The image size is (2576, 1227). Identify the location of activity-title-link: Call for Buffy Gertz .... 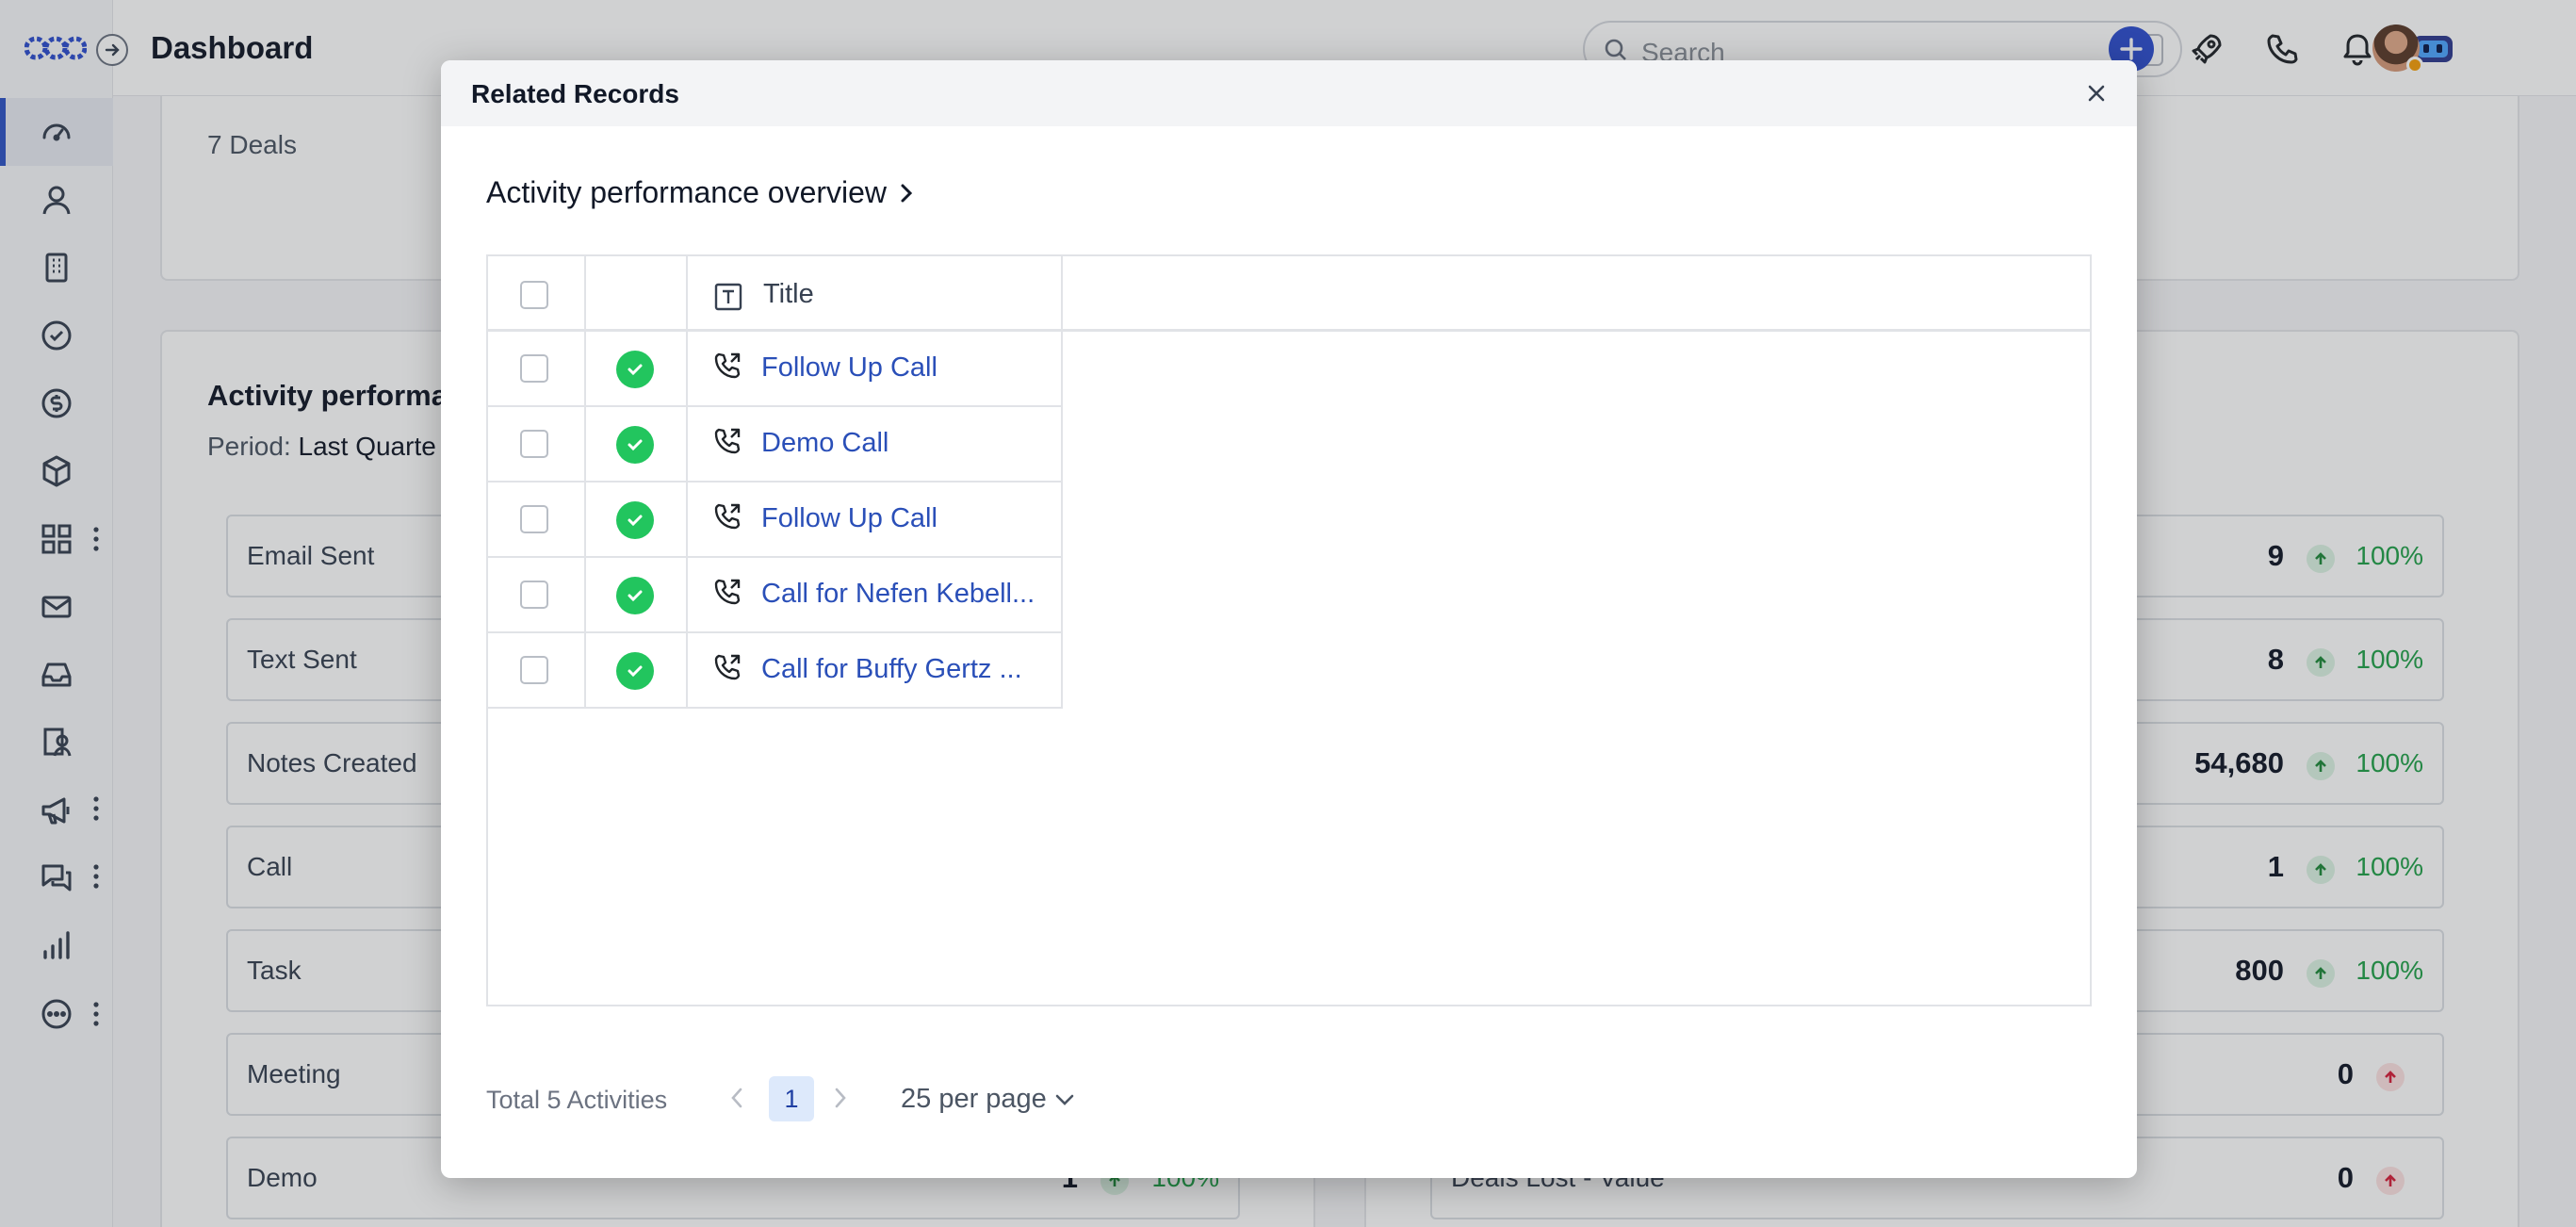
(902, 669).